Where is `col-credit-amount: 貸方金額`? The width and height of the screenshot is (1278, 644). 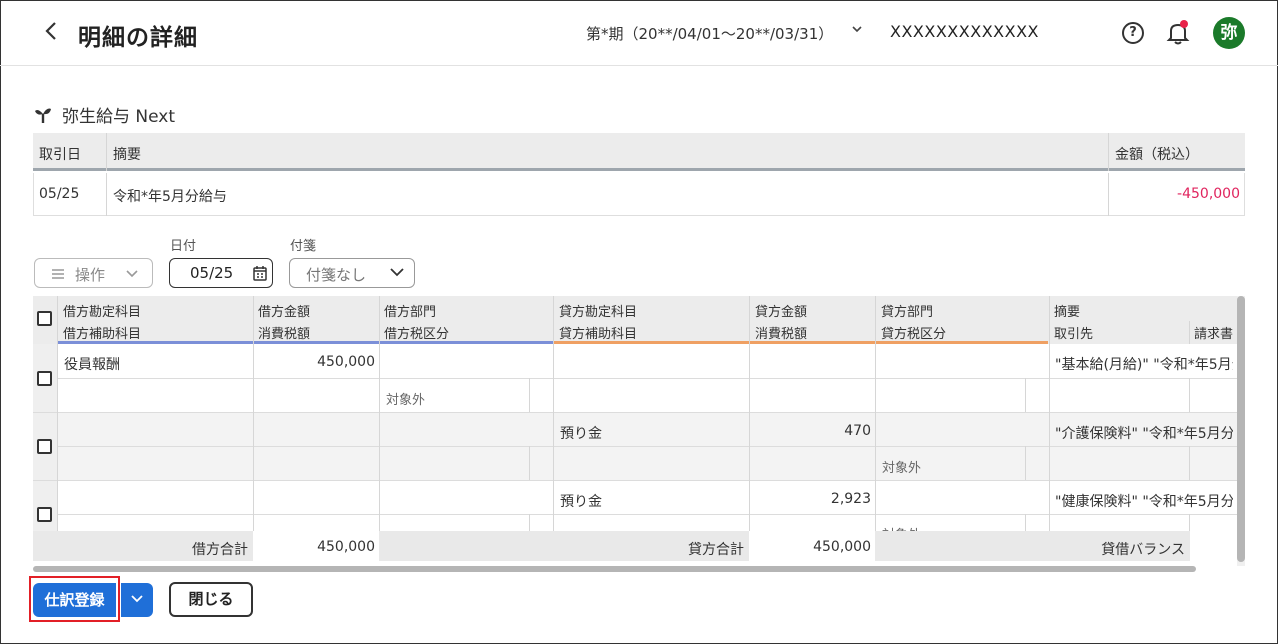
col-credit-amount: 貸方金額 is located at coordinates (781, 312).